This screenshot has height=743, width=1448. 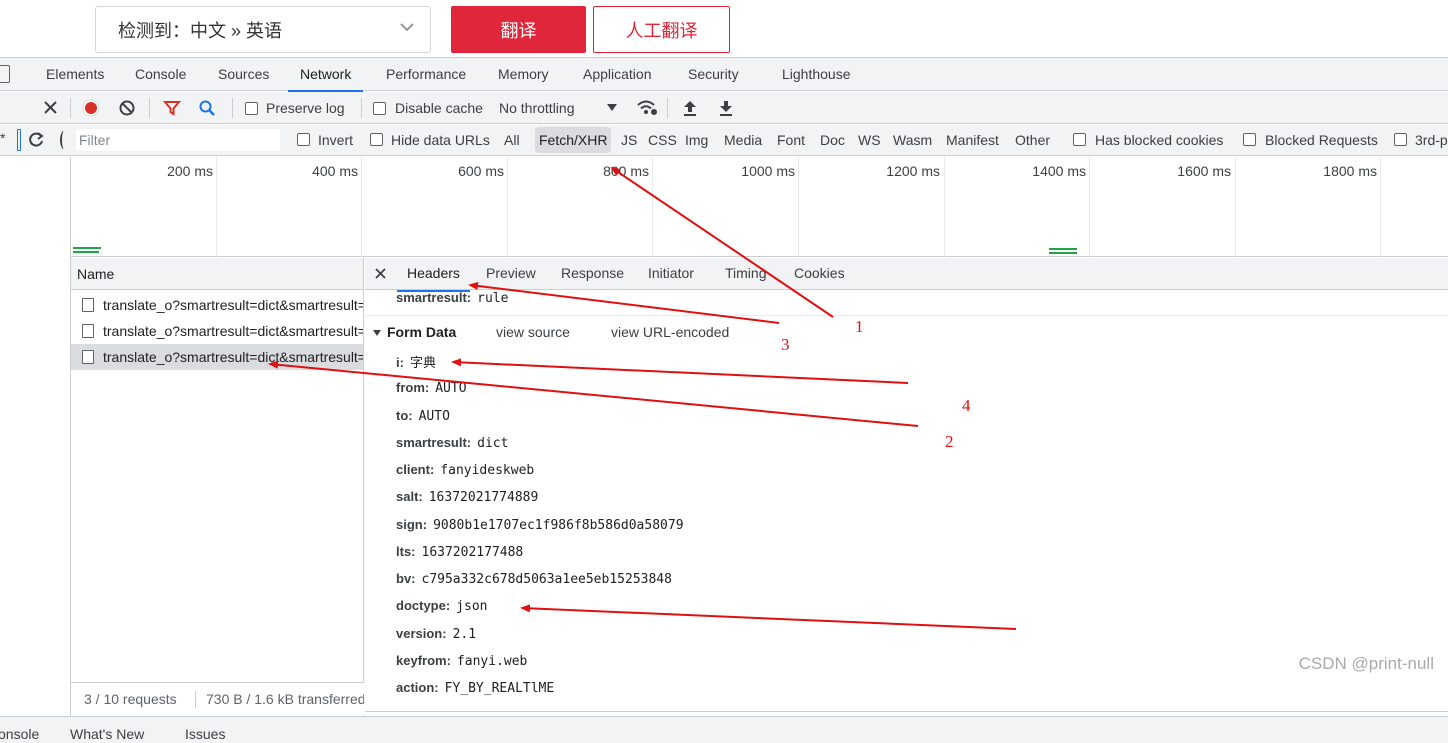 What do you see at coordinates (336, 140) in the screenshot?
I see `invert-label: Invert` at bounding box center [336, 140].